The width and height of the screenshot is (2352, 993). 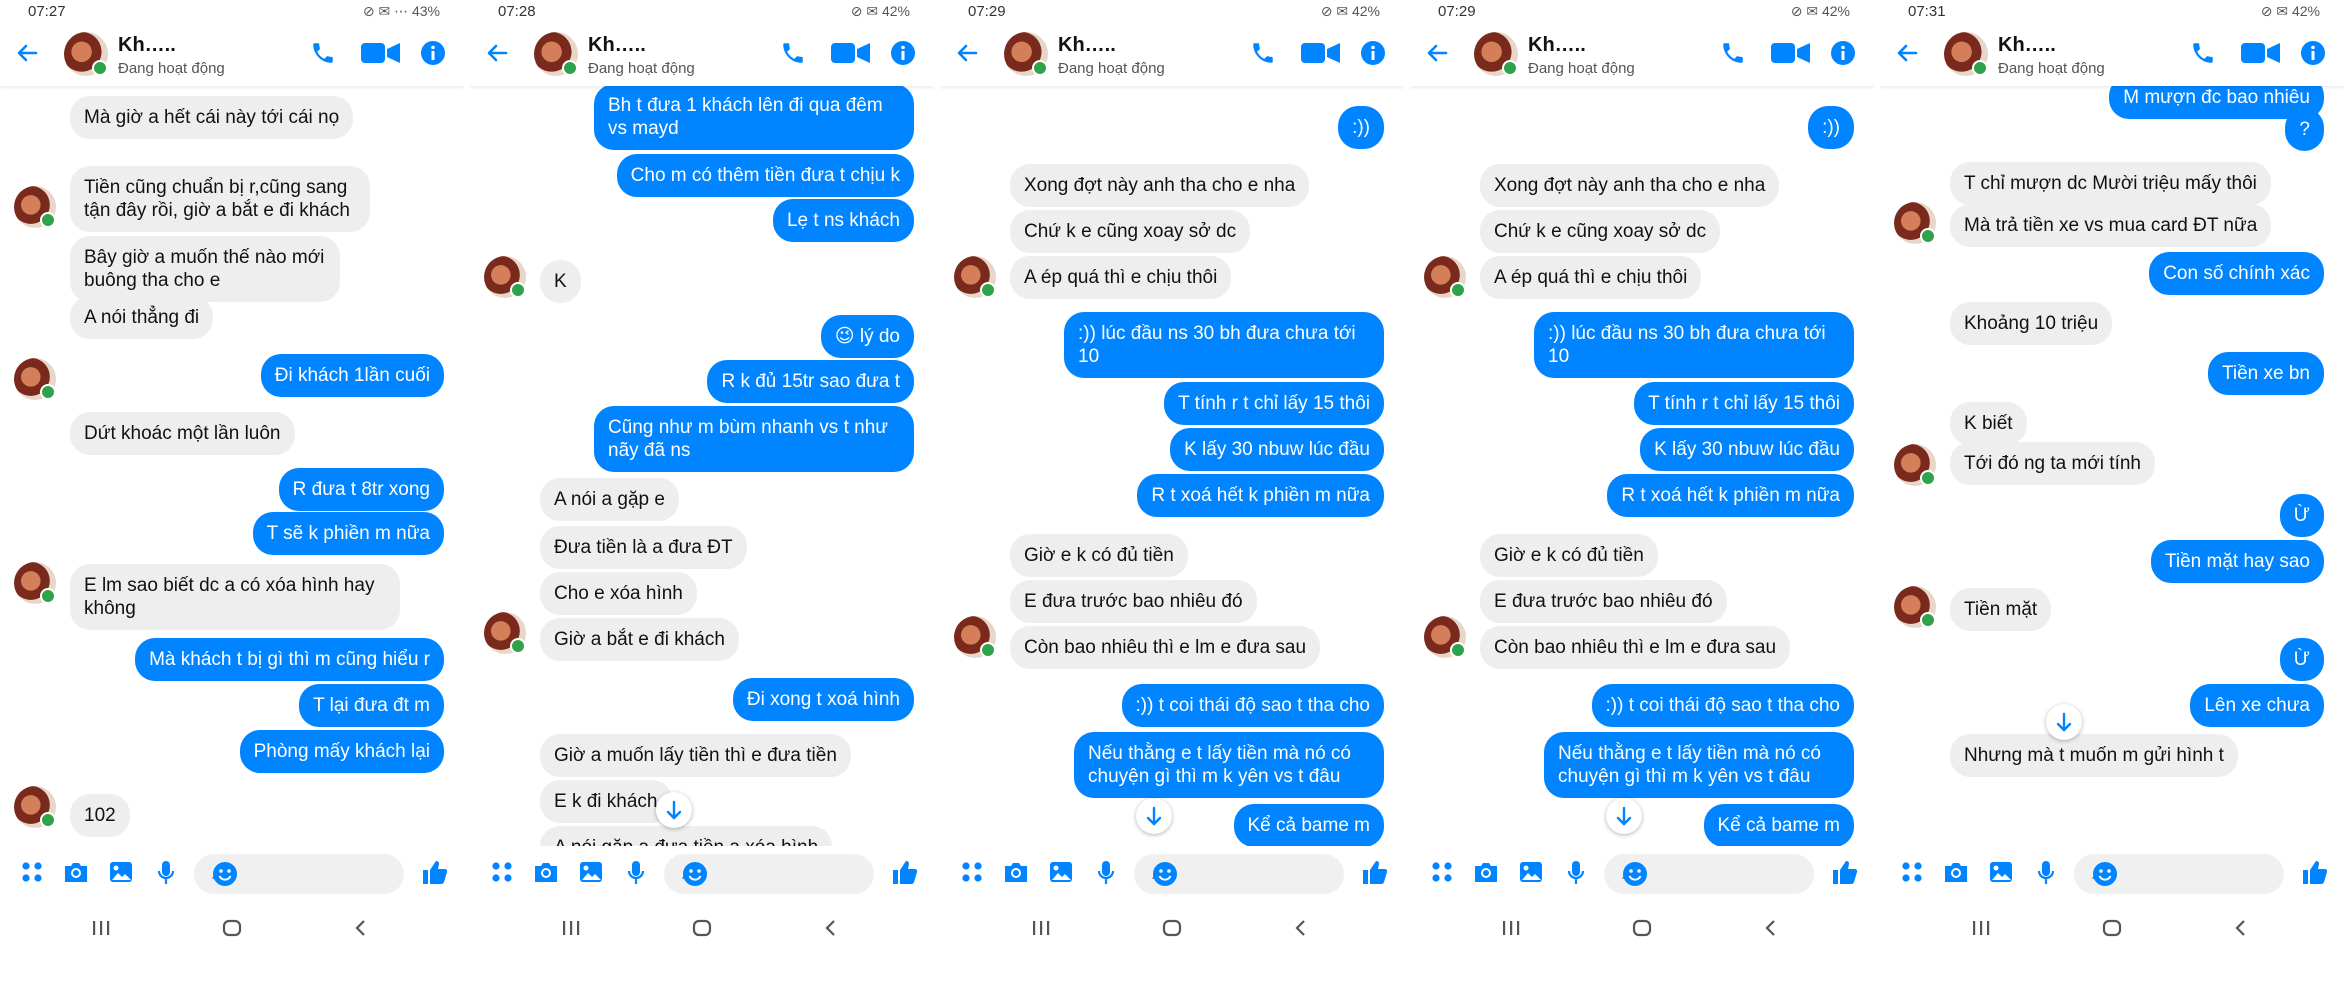 I want to click on received-message-bubble: E k đi khách, so click(x=606, y=801).